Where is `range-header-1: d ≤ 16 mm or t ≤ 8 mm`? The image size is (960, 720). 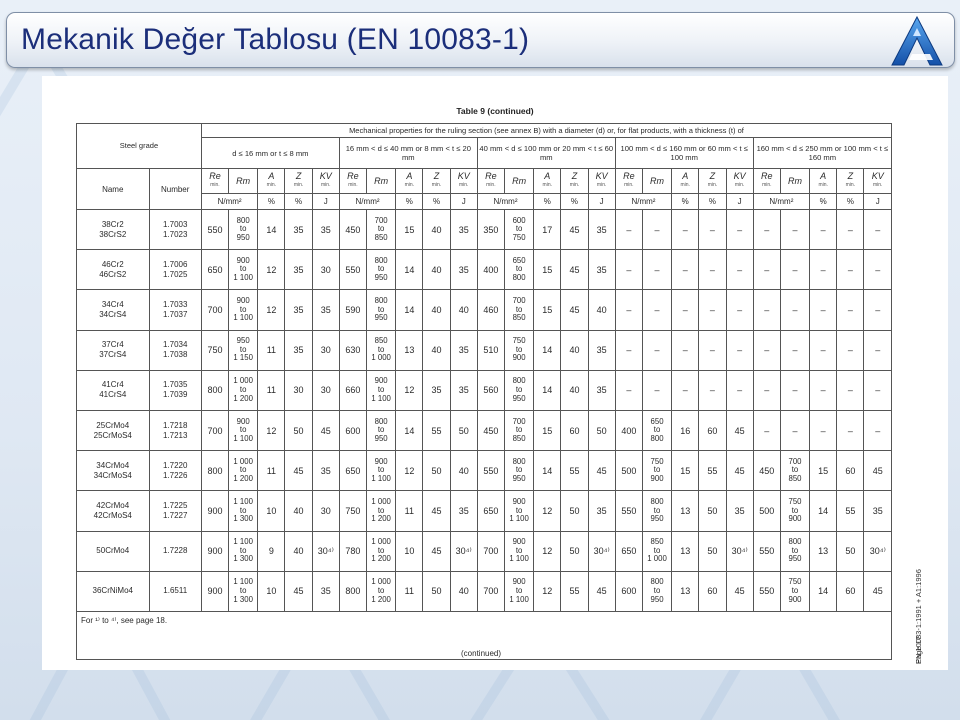 range-header-1: d ≤ 16 mm or t ≤ 8 mm is located at coordinates (270, 153).